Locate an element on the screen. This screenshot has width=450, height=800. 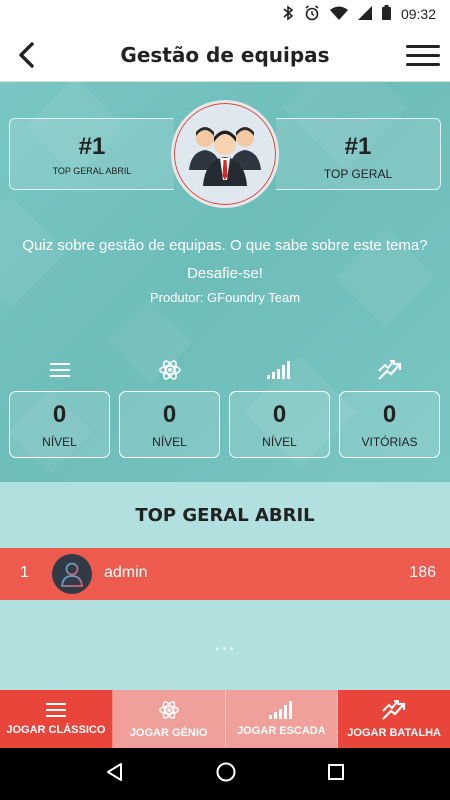
play-ladder-label: JOGAR ESCADA is located at coordinates (281, 731).